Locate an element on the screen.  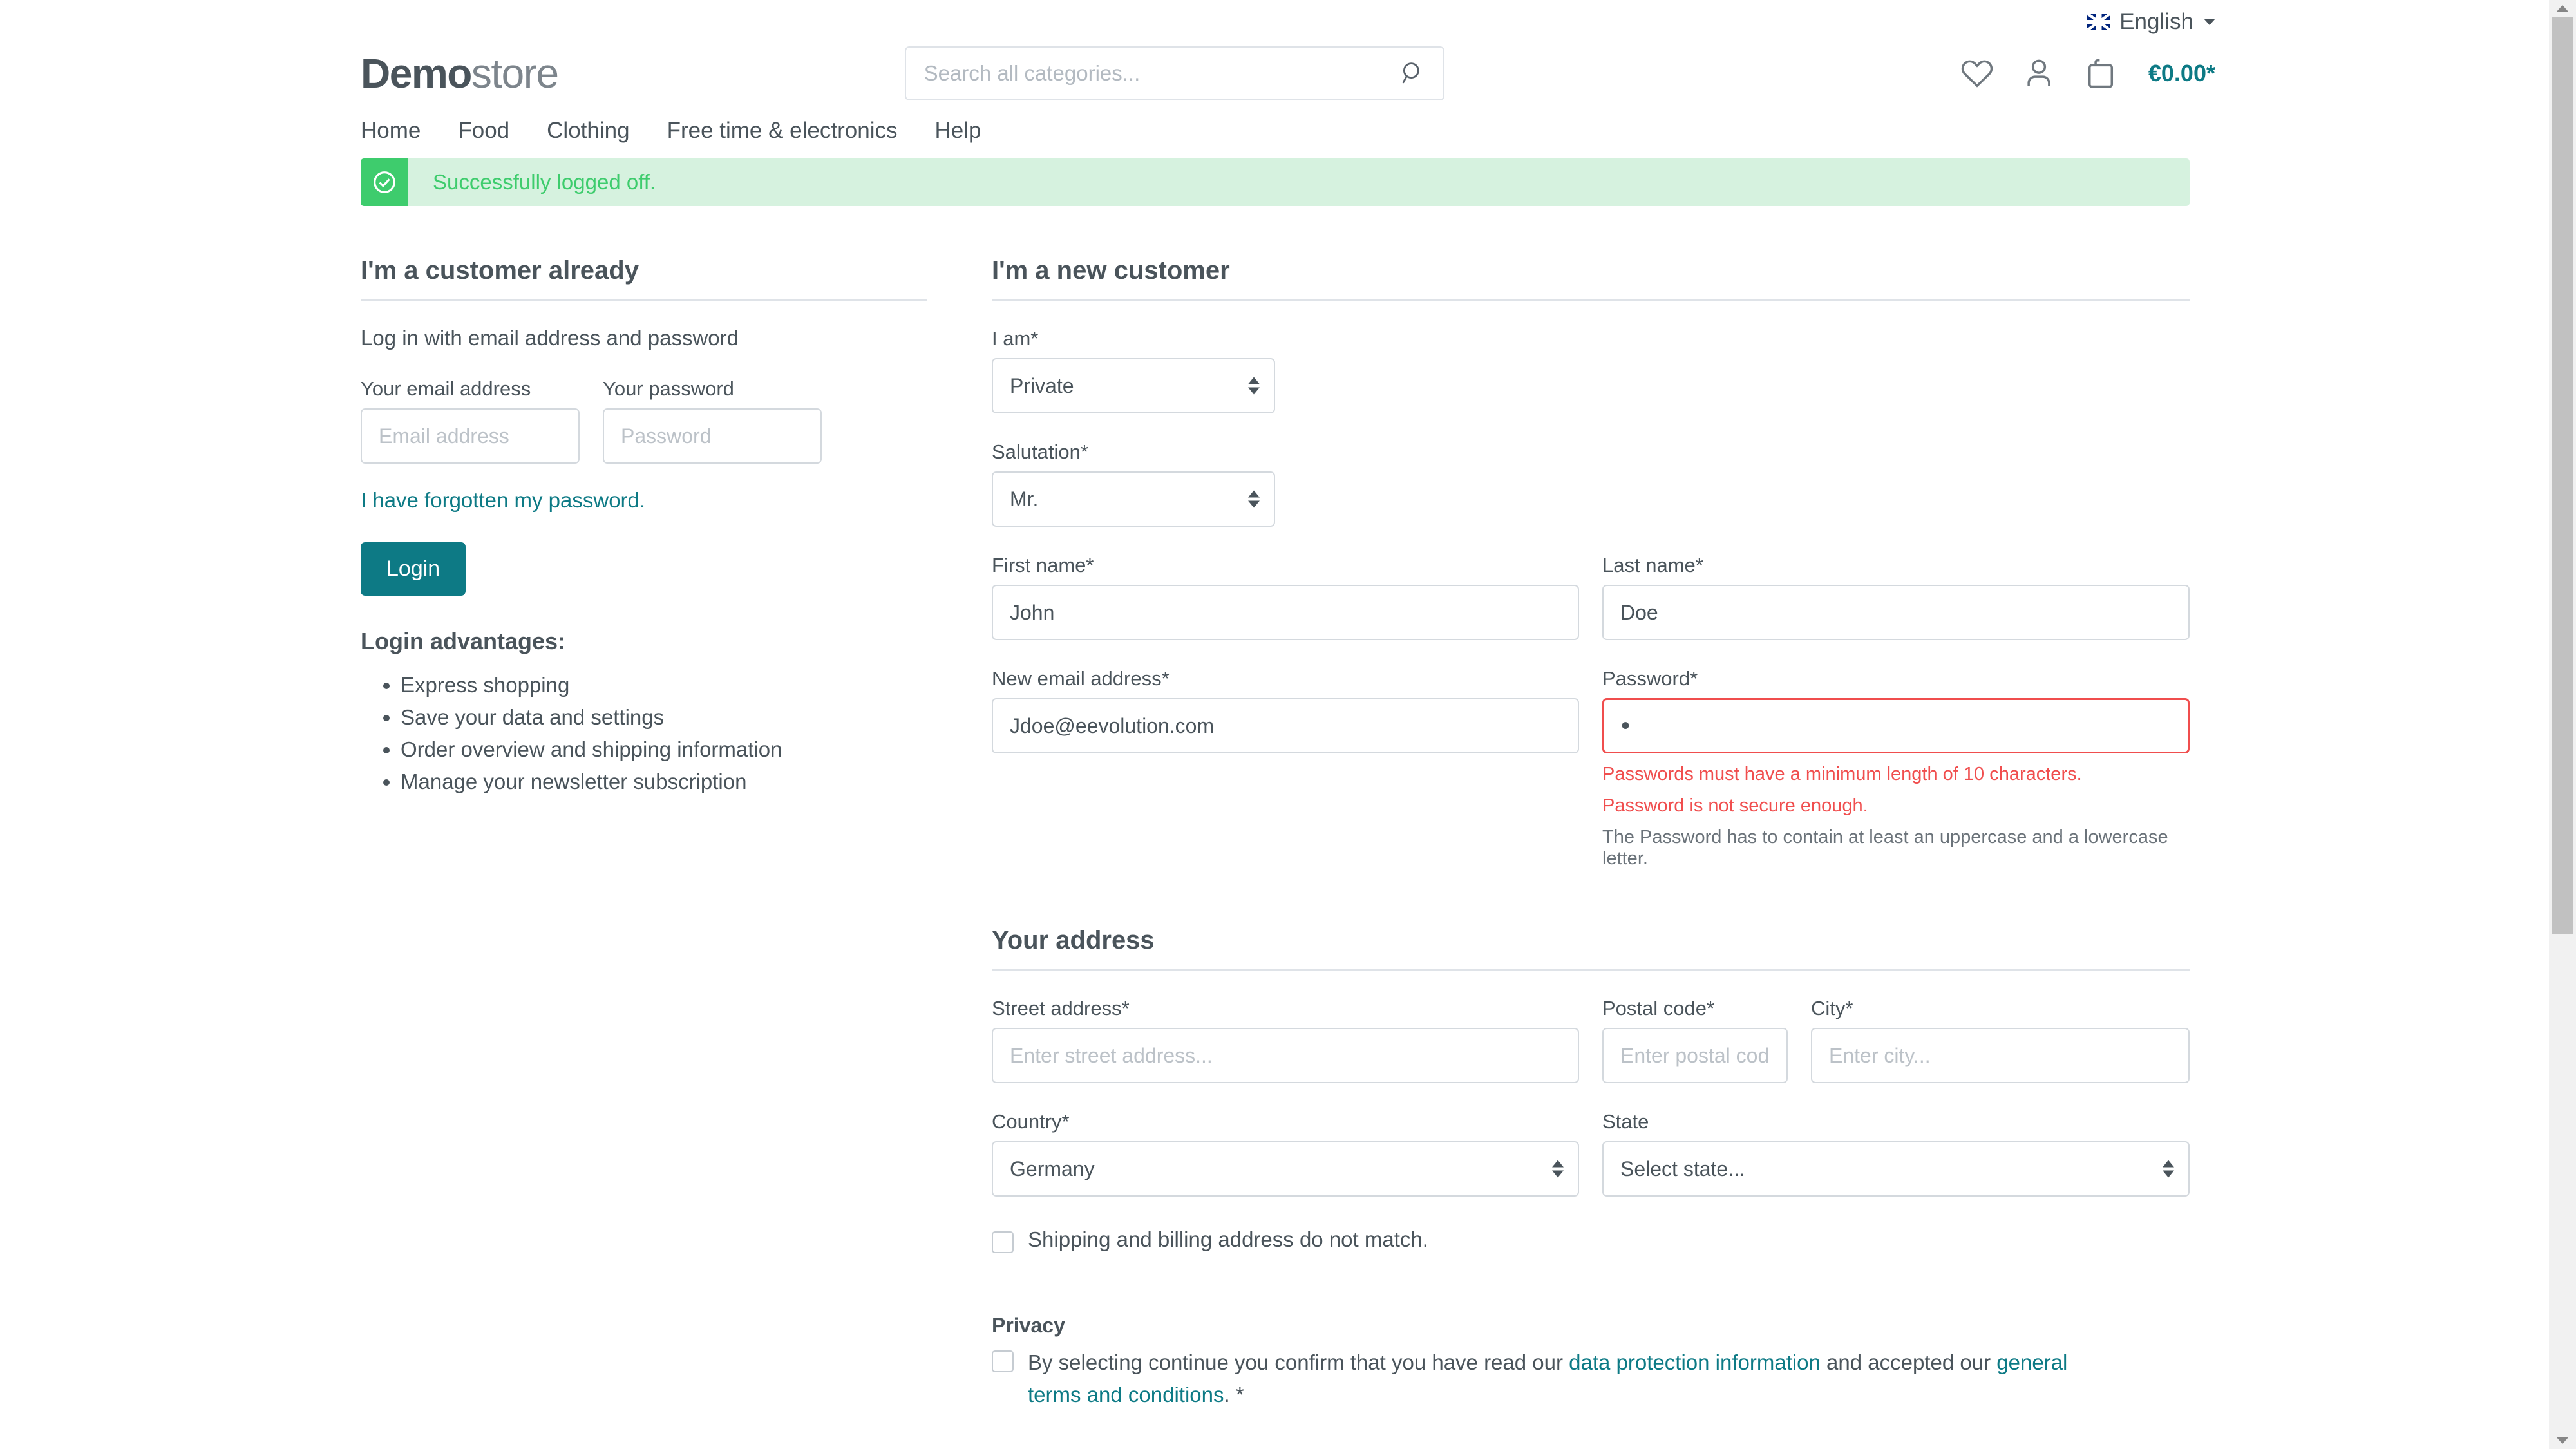
search-bar is located at coordinates (1174, 73).